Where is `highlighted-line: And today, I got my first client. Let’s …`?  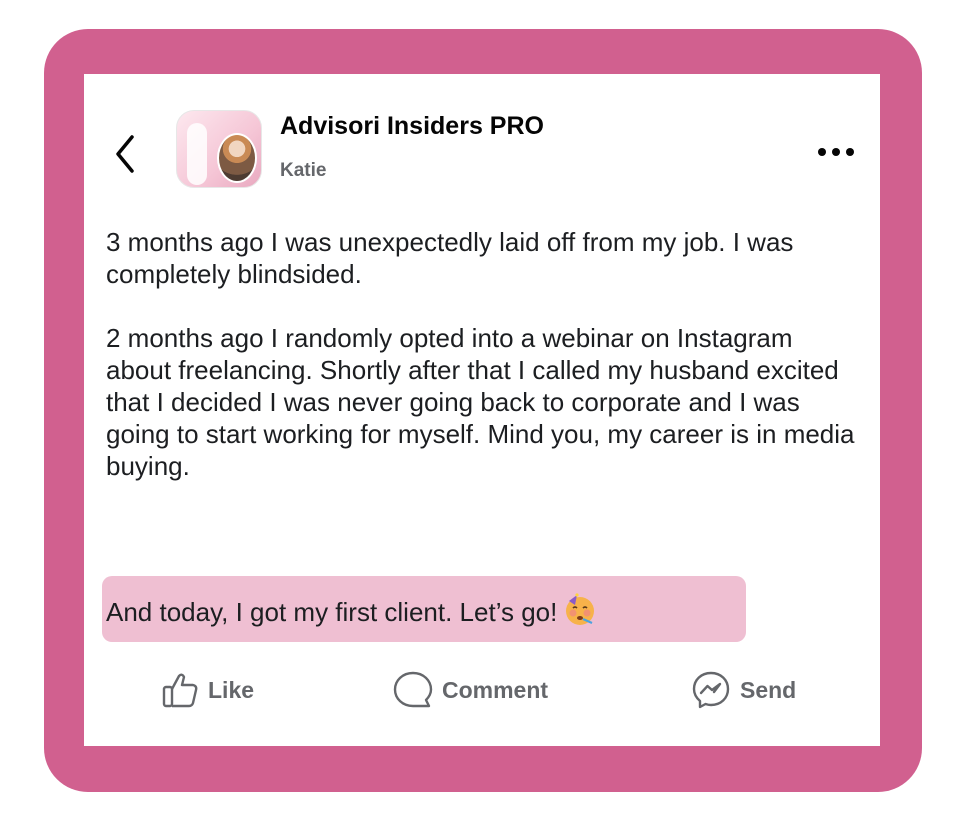 highlighted-line: And today, I got my first client. Let’s … is located at coordinates (424, 609).